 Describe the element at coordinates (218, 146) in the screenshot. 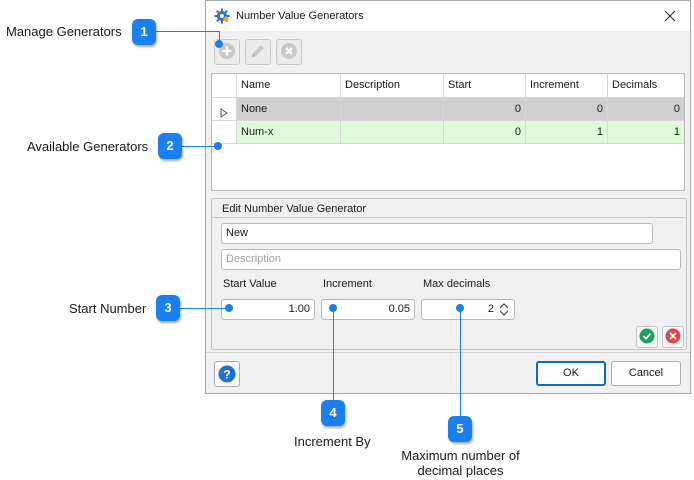

I see `callout-2-dot` at that location.